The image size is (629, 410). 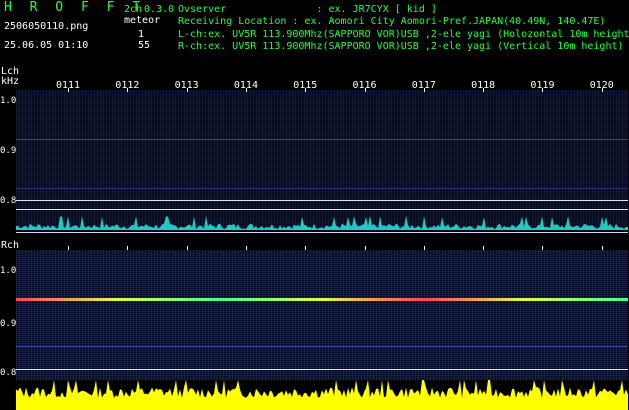 I want to click on lch-amplitude-trace, so click(x=322, y=222).